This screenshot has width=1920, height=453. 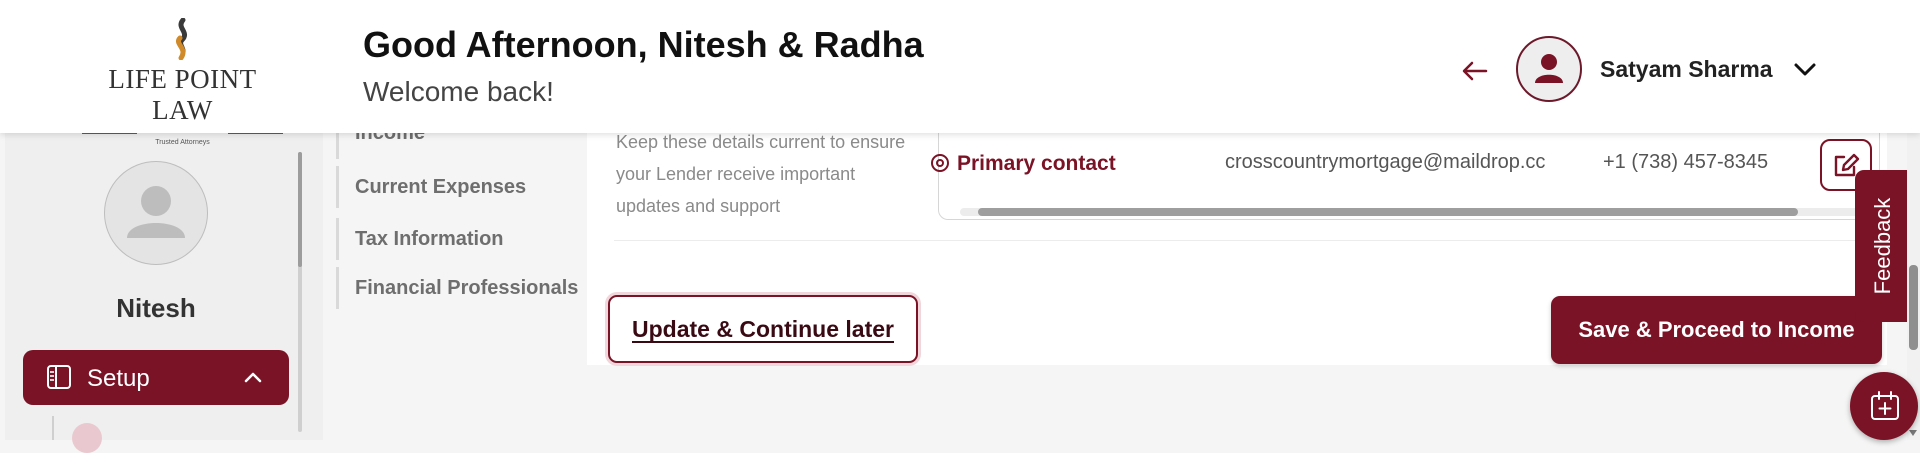 I want to click on contact-type: Primary contact, so click(x=1036, y=163).